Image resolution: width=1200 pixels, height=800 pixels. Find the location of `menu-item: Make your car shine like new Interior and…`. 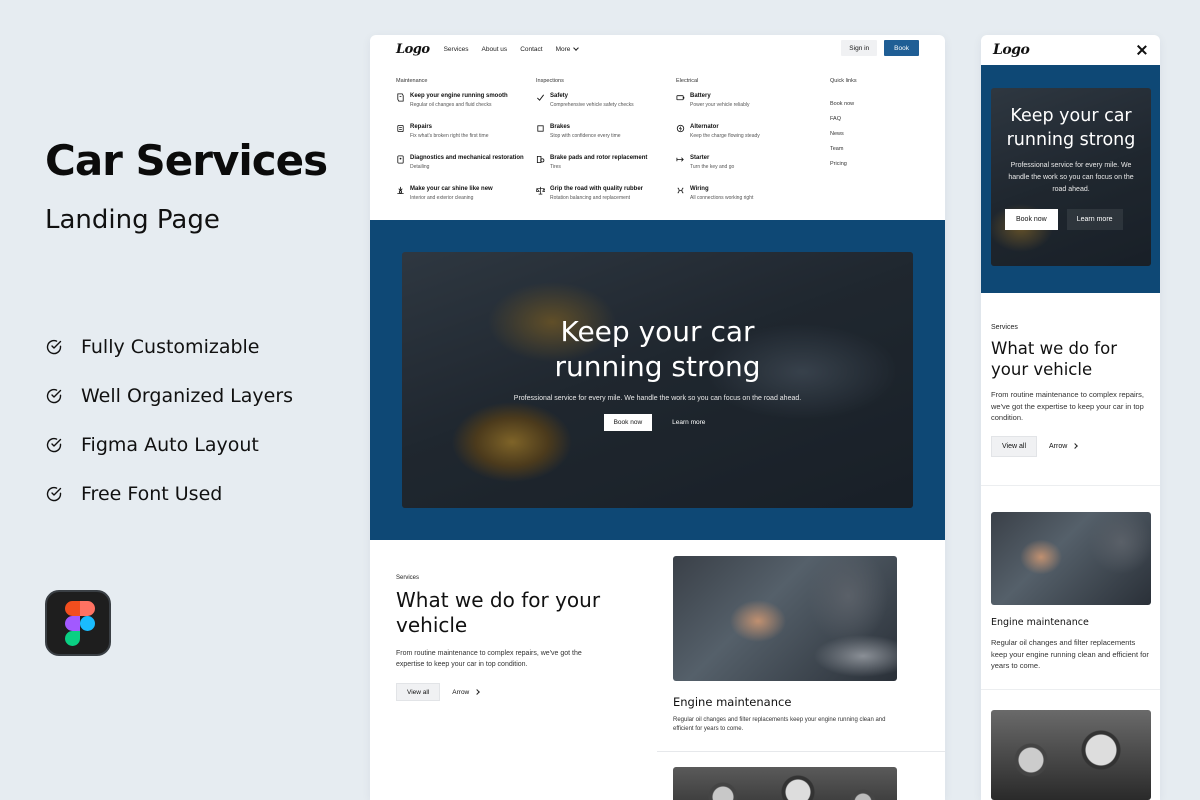

menu-item: Make your car shine like new Interior and… is located at coordinates (463, 200).